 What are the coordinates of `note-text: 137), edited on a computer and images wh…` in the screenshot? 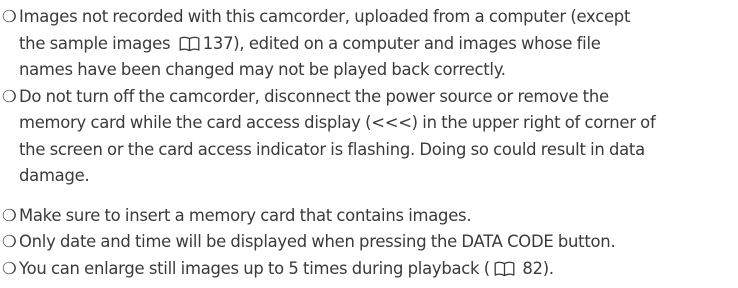 It's located at (401, 43).